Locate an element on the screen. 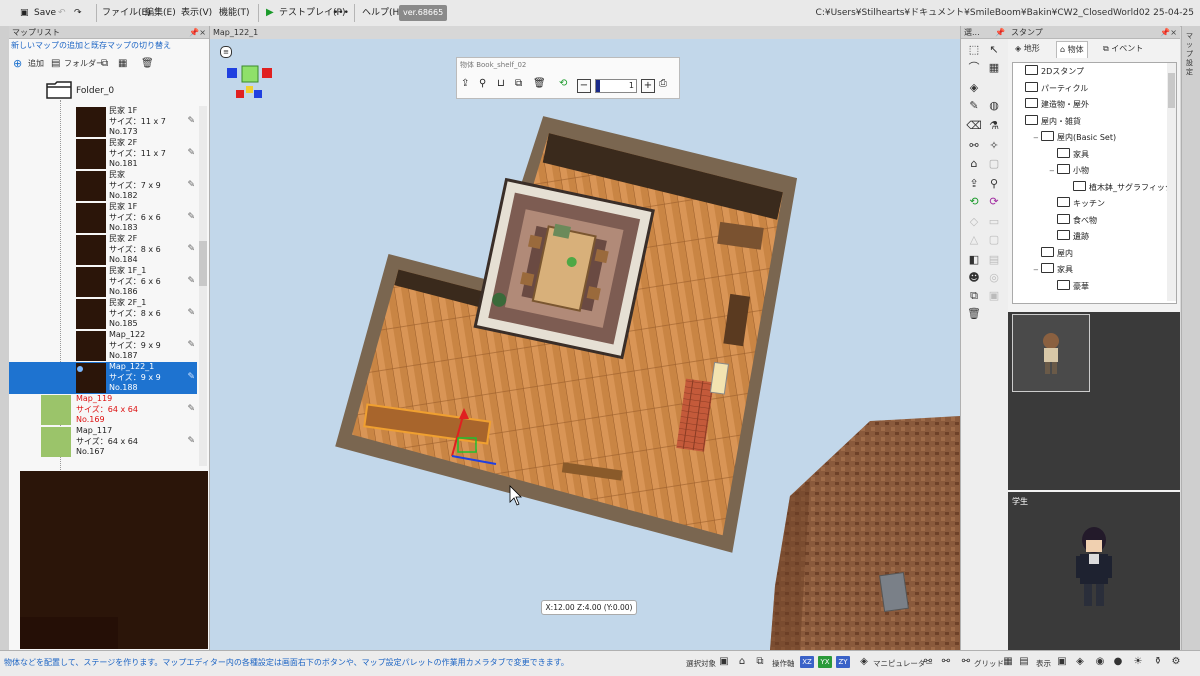 This screenshot has width=1200, height=676. map-list-item: 民家 2F サイズ：8 x 6 No.184 ✎ is located at coordinates (103, 250).